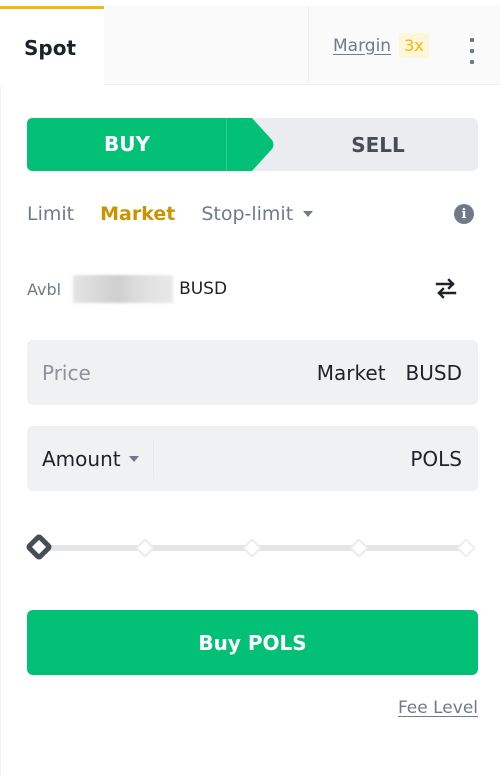 This screenshot has width=500, height=776. What do you see at coordinates (0, 430) in the screenshot?
I see `panel-left-border` at bounding box center [0, 430].